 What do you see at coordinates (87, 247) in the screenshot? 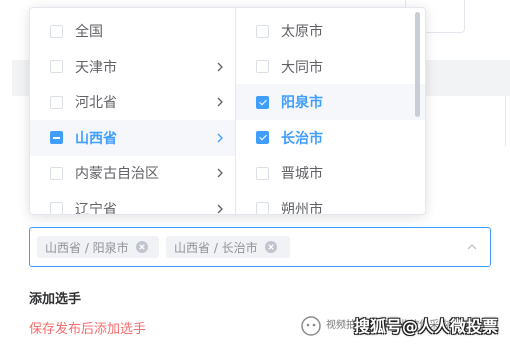
I see `selected-tag-label: 山西省 / 阳泉市` at bounding box center [87, 247].